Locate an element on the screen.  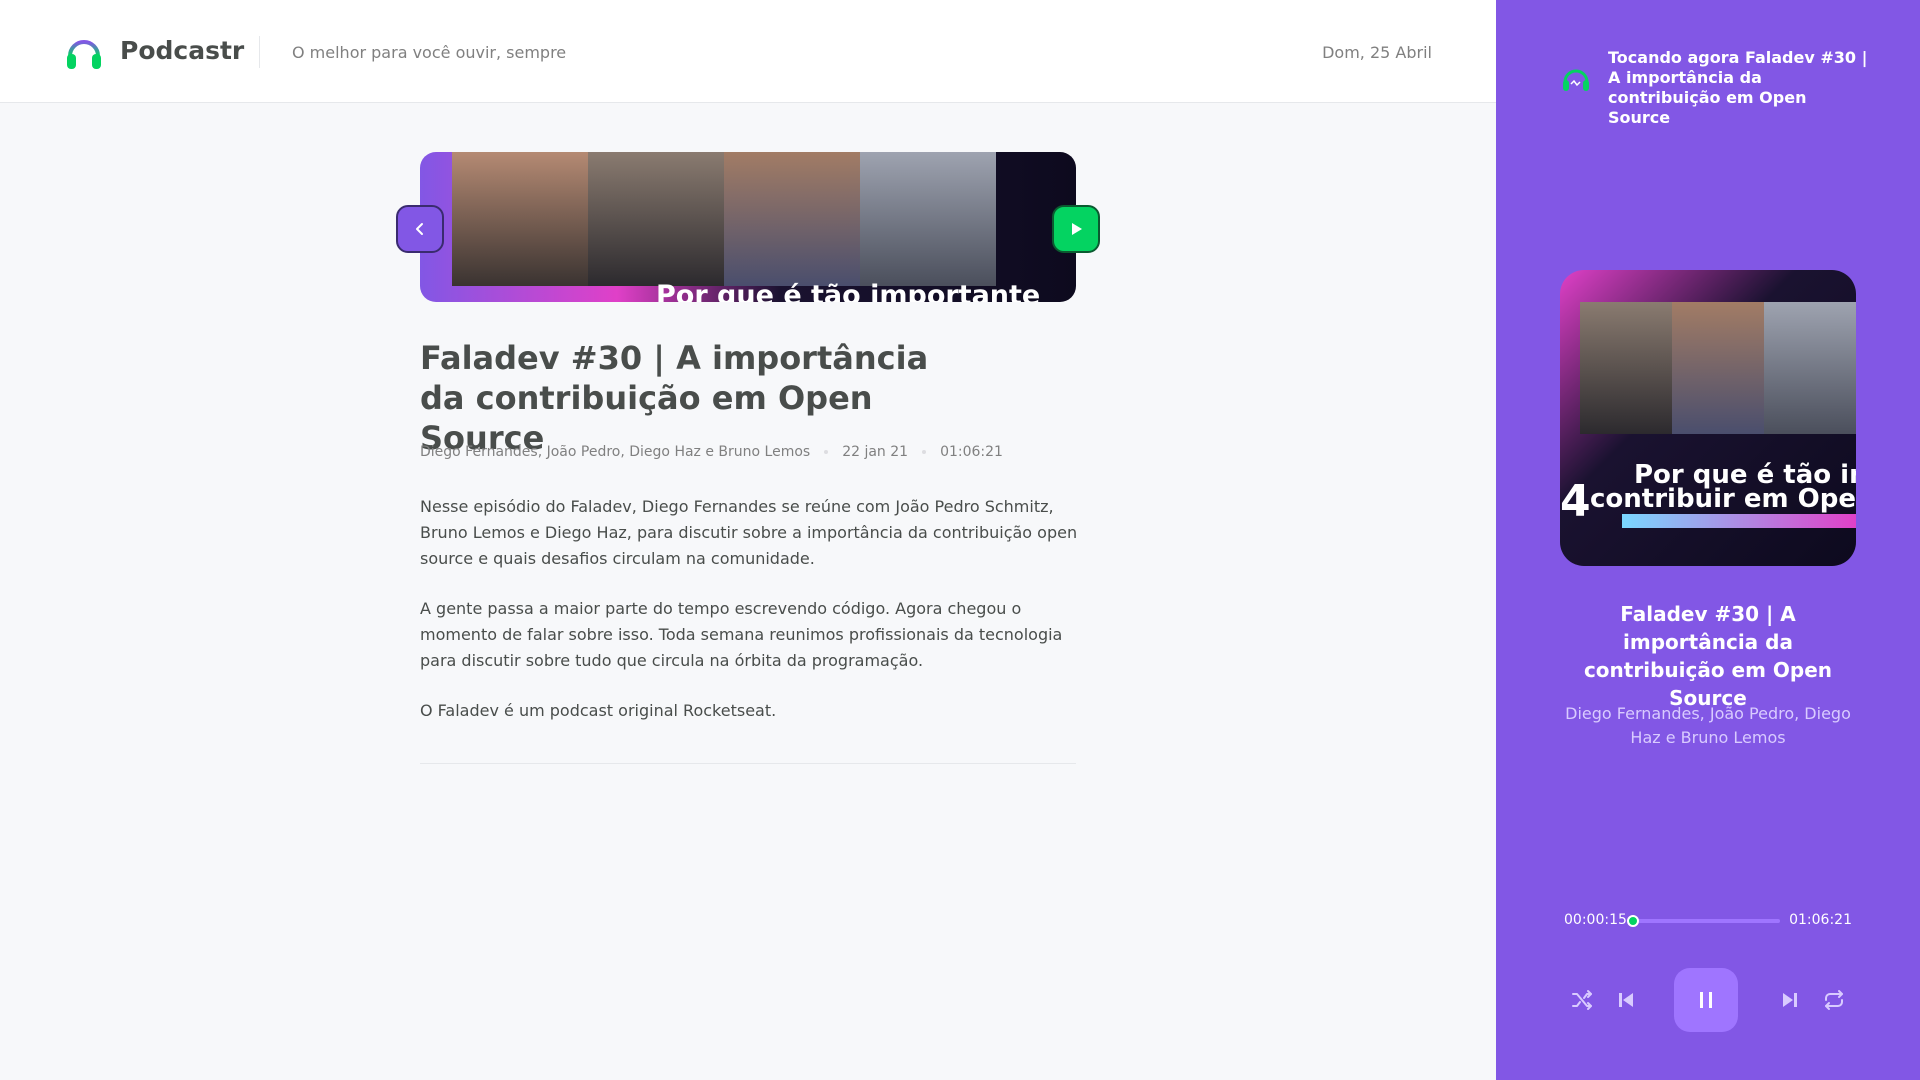
back-button is located at coordinates (420, 229).